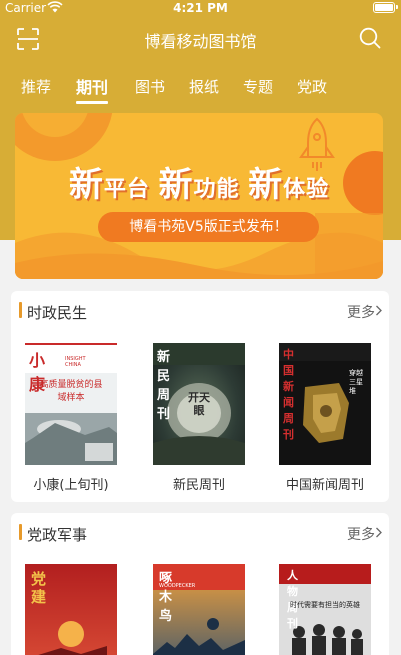 The image size is (401, 655). I want to click on cover-headline: 高质量脱贫的县域样本, so click(71, 391).